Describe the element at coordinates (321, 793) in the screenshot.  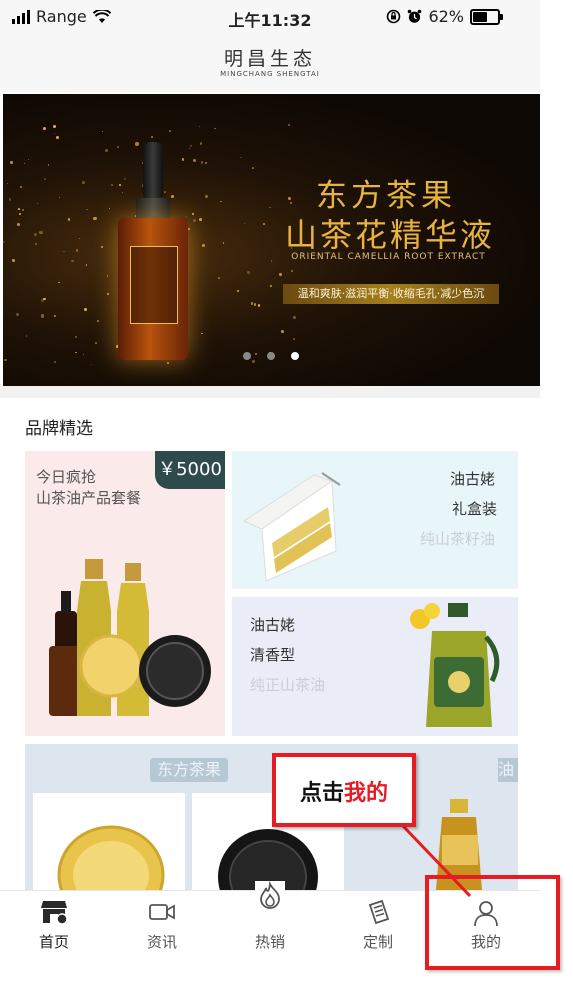
I see `annotation-text-prefix: 点击` at that location.